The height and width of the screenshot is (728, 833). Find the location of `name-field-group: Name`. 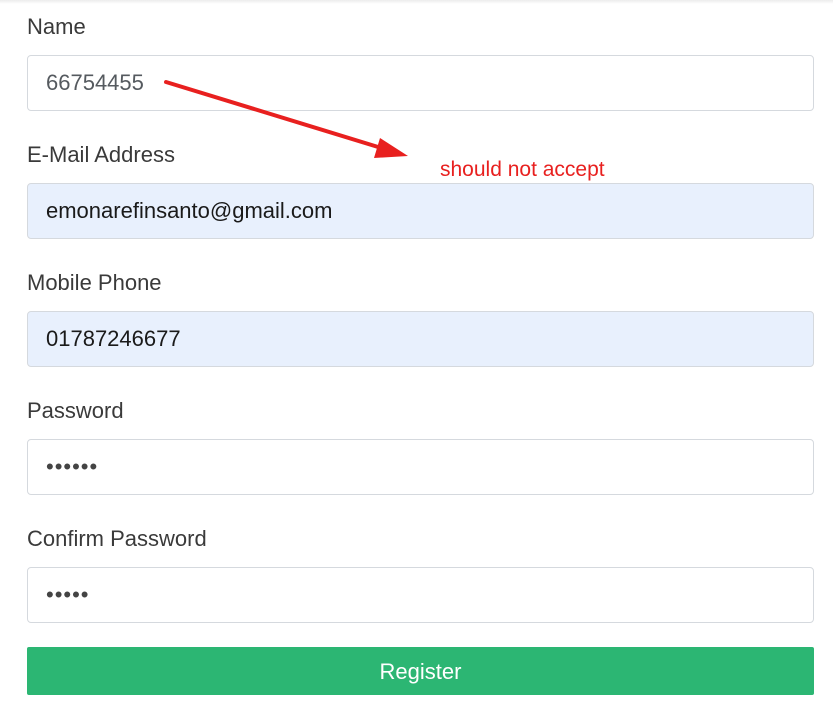

name-field-group: Name is located at coordinates (420, 27).